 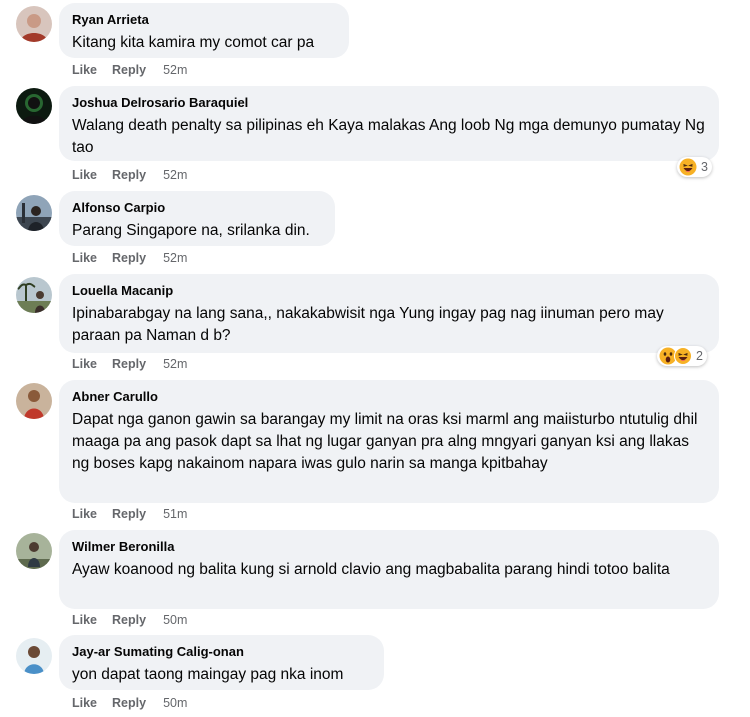 What do you see at coordinates (197, 208) in the screenshot?
I see `comment-author: Alfonso Carpio` at bounding box center [197, 208].